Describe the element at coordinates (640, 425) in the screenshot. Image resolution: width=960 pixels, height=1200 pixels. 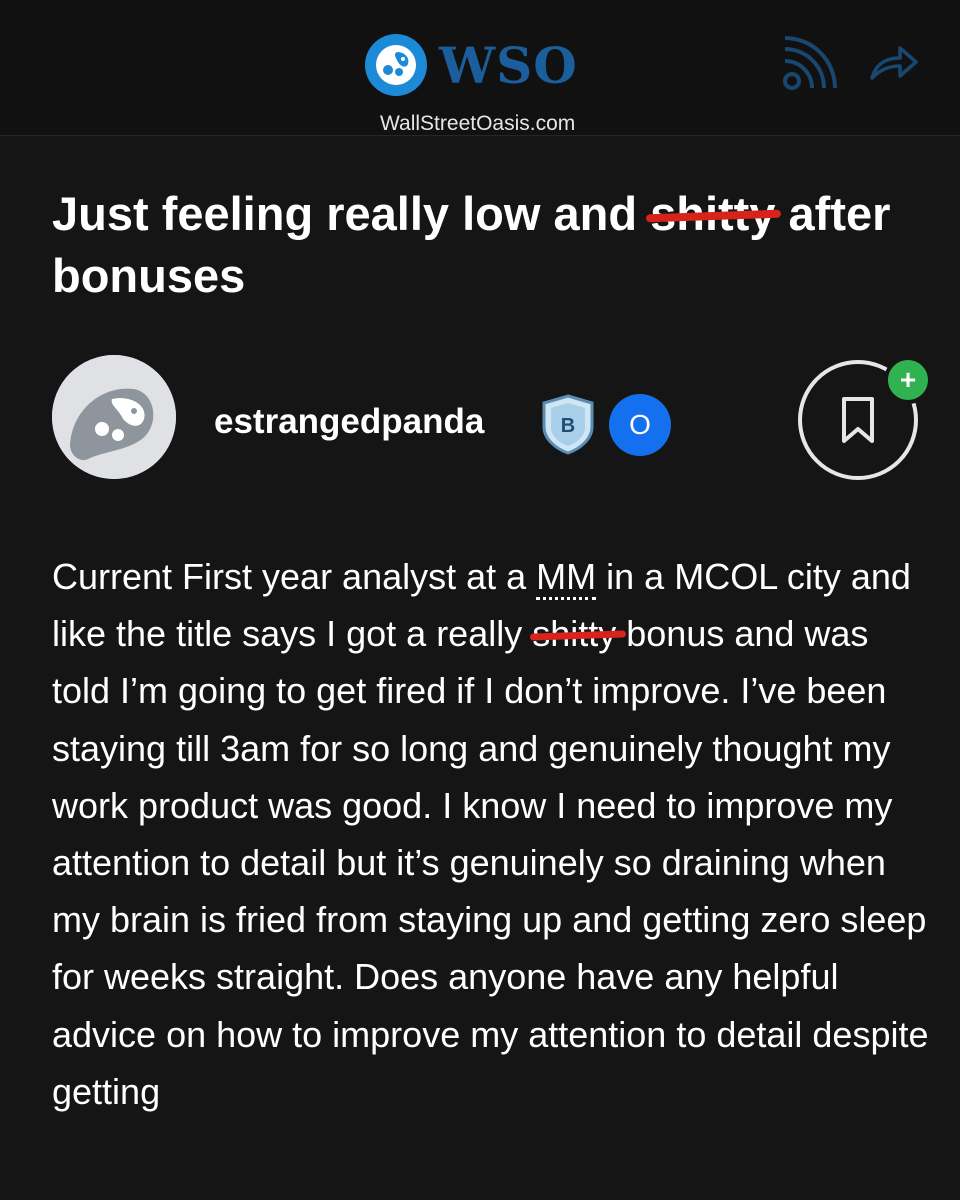
I see `status-badge: O` at that location.